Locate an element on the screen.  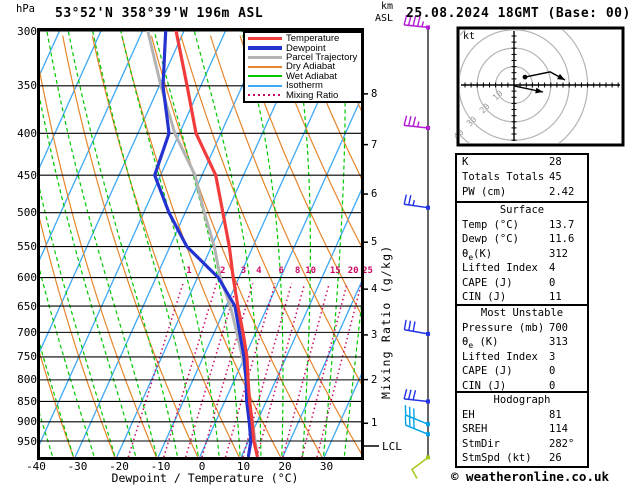
table-section-title: Most Unstable is located at coordinates (522, 313).